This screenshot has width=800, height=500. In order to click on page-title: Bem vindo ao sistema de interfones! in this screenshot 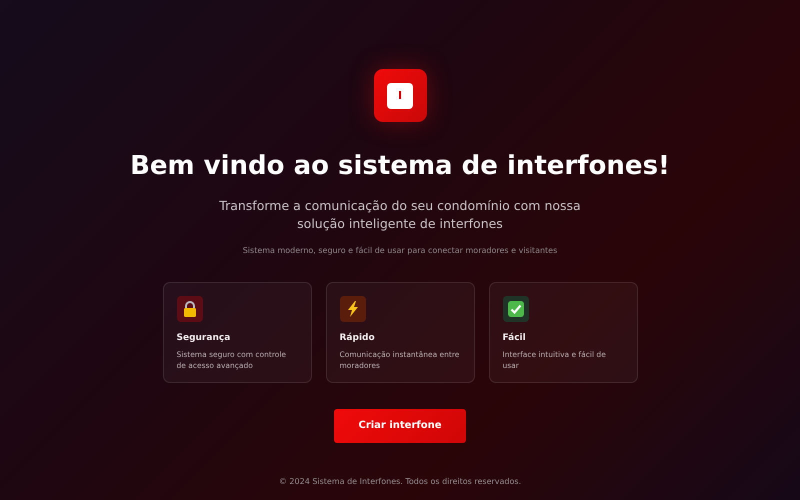, I will do `click(400, 166)`.